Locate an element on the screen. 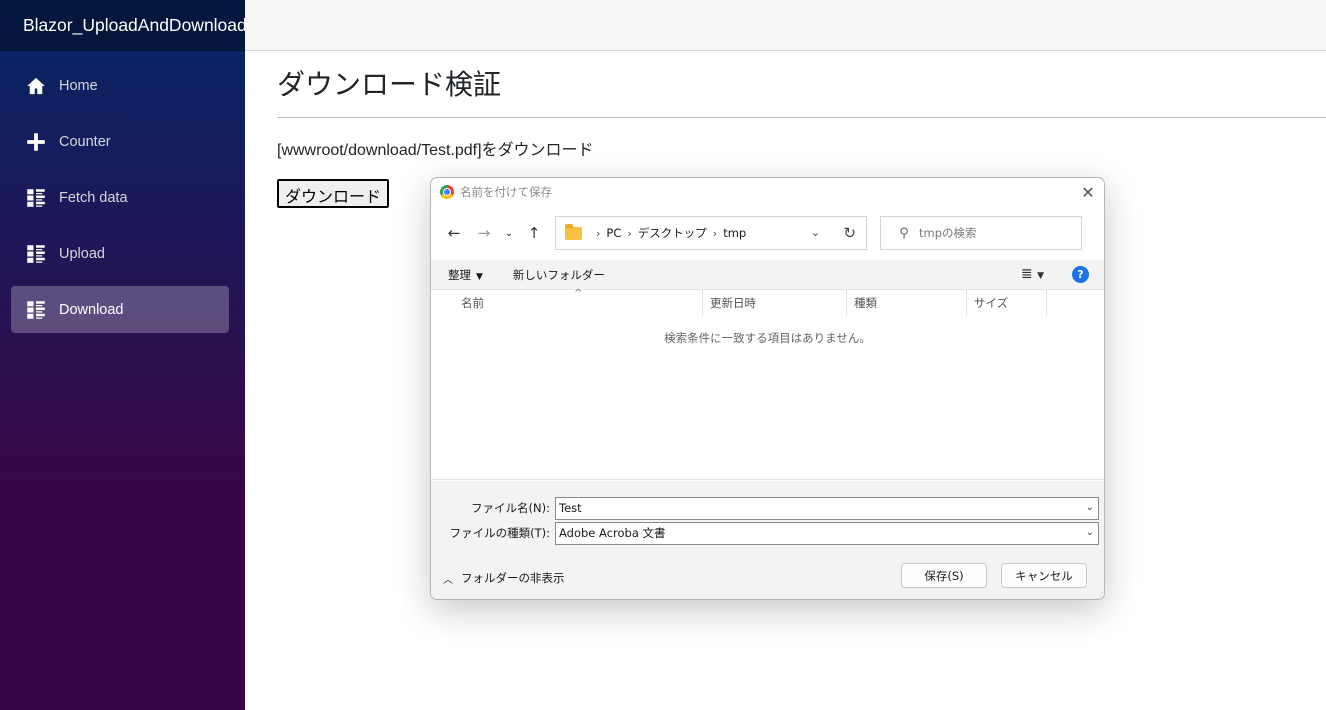 This screenshot has width=1326, height=710. sort-ascending-icon: ^ is located at coordinates (578, 293).